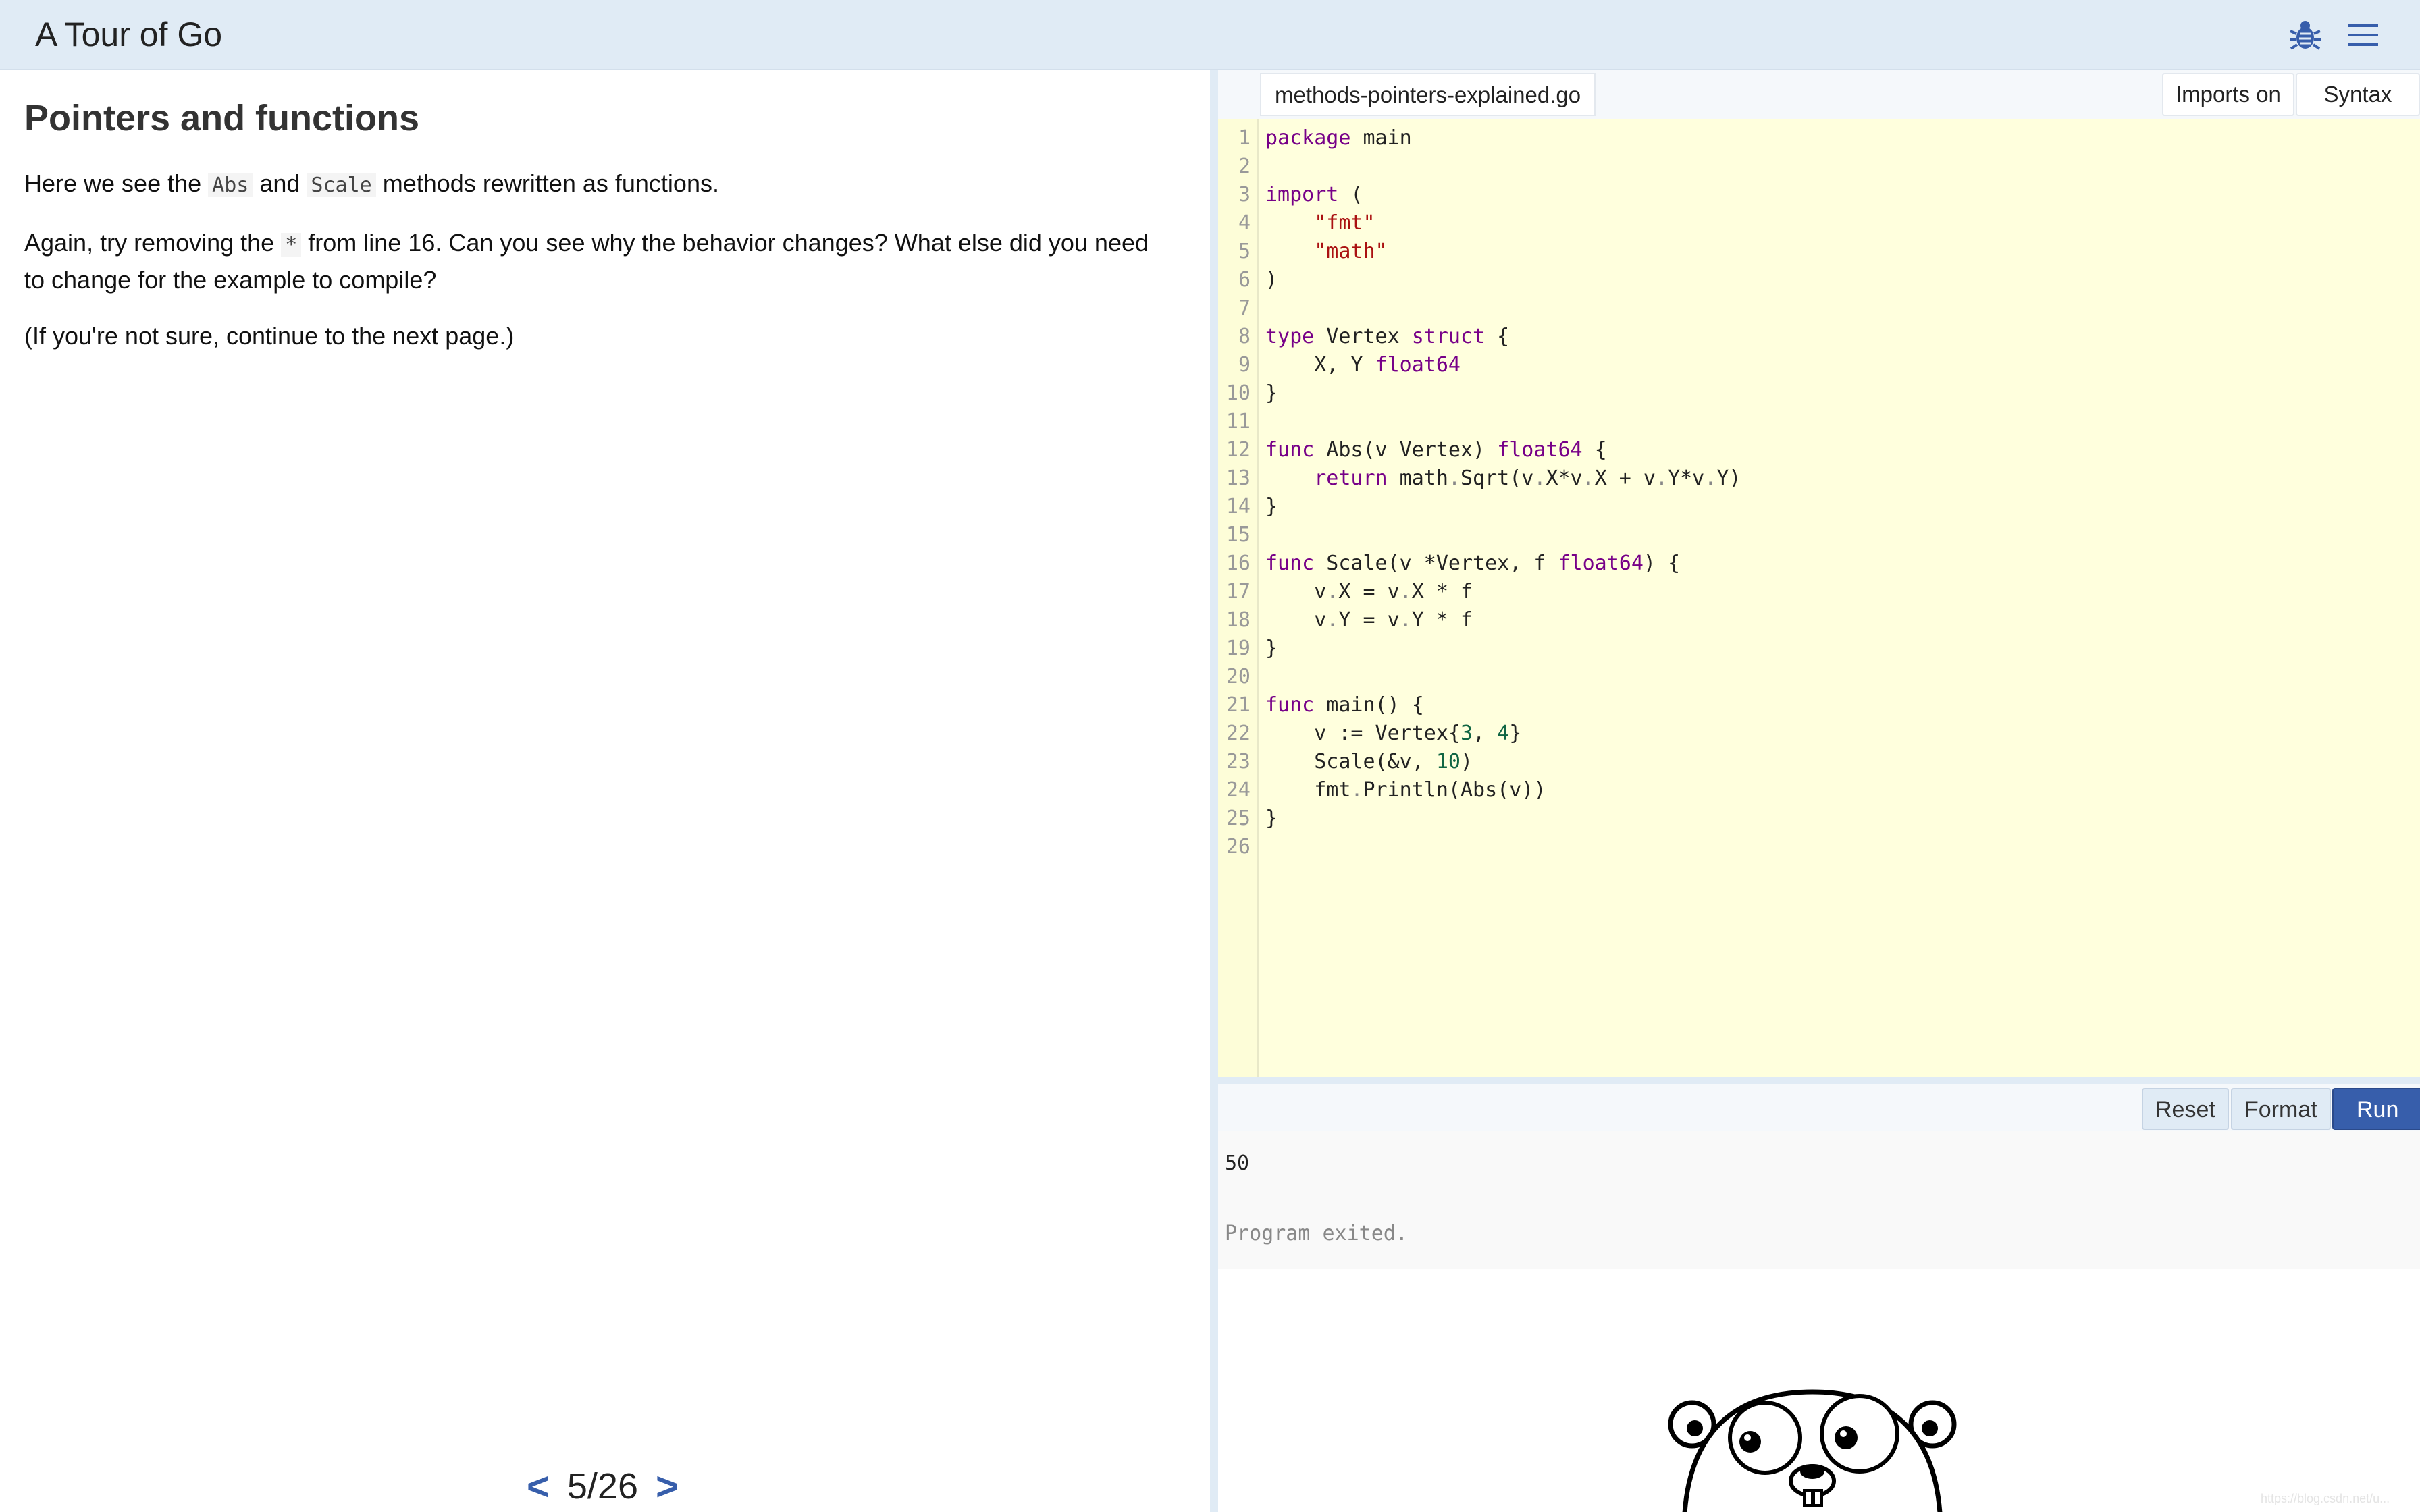  I want to click on code-line: 4 "fmt", so click(1819, 223).